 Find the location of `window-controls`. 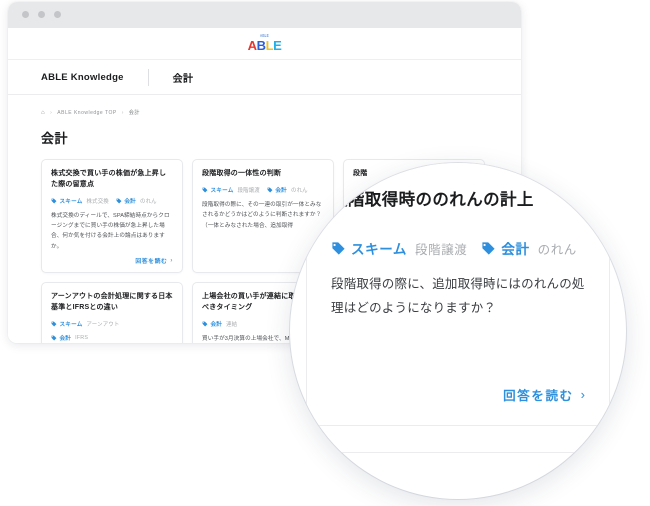

window-controls is located at coordinates (41, 14).